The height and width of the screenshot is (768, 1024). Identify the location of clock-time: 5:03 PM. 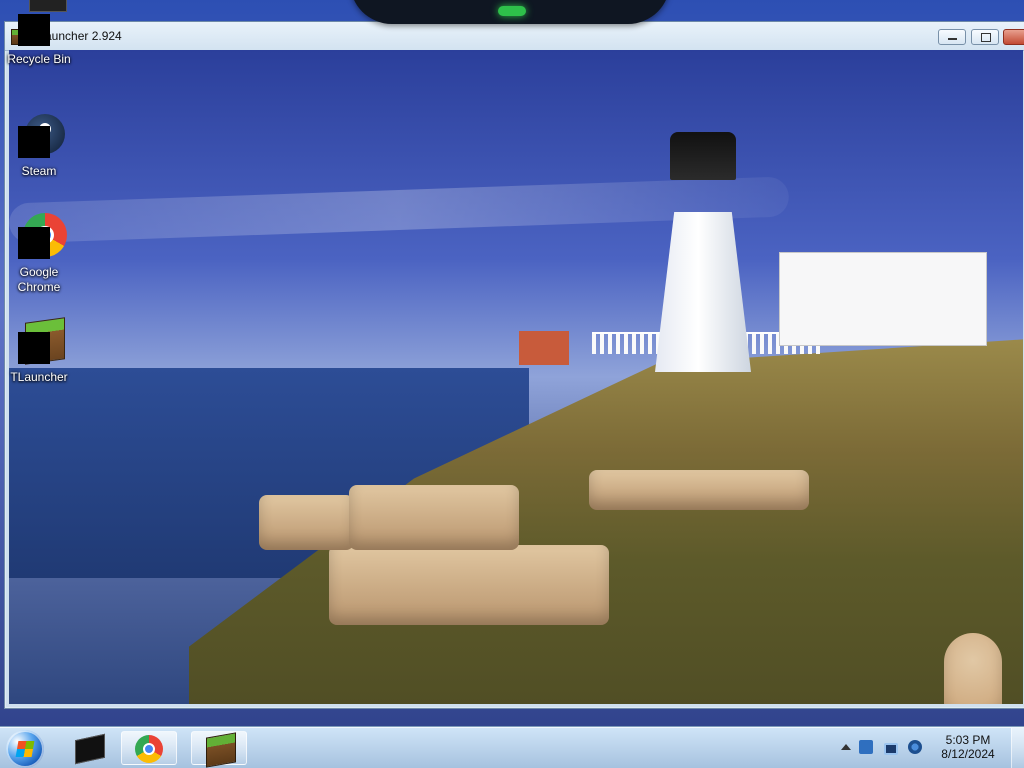
(968, 740).